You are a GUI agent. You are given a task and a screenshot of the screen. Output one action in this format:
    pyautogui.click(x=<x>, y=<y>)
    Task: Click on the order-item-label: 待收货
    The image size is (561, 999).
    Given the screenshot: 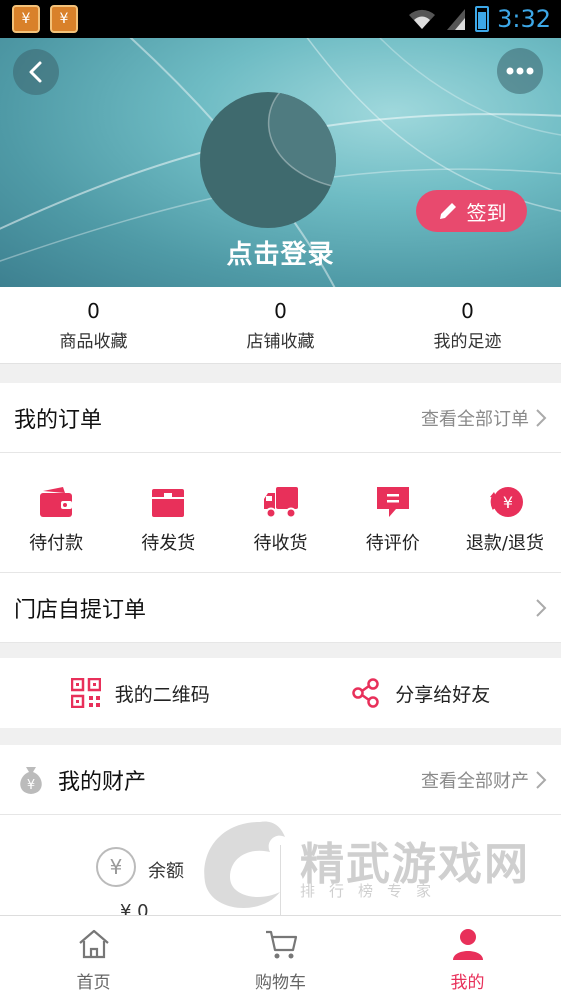 What is the action you would take?
    pyautogui.click(x=280, y=543)
    